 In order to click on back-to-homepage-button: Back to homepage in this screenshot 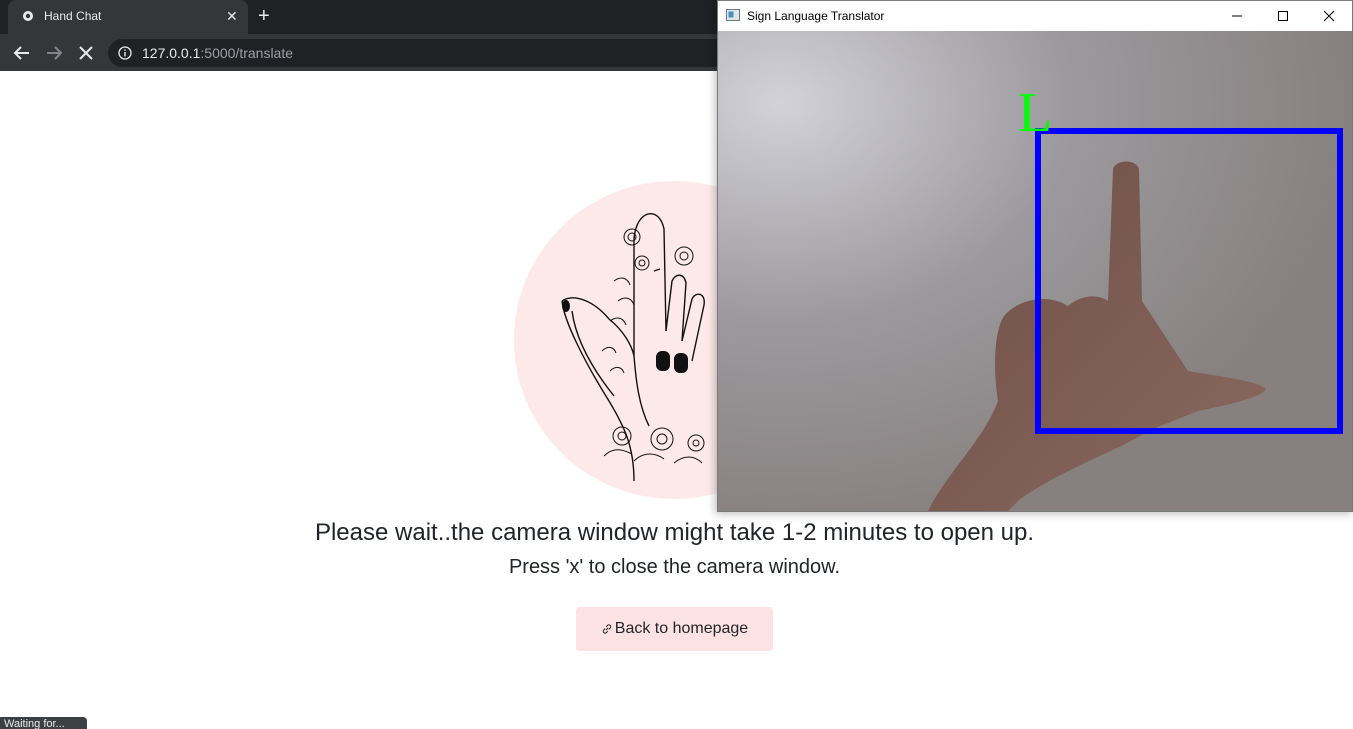, I will do `click(674, 629)`.